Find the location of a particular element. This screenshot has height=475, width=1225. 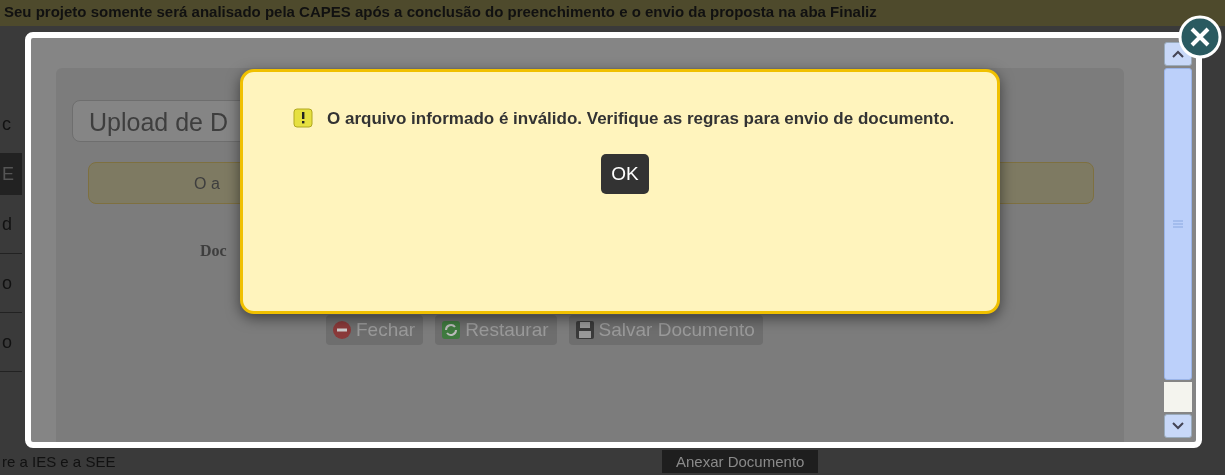

attach-document-button: Anexar Documento is located at coordinates (740, 461).